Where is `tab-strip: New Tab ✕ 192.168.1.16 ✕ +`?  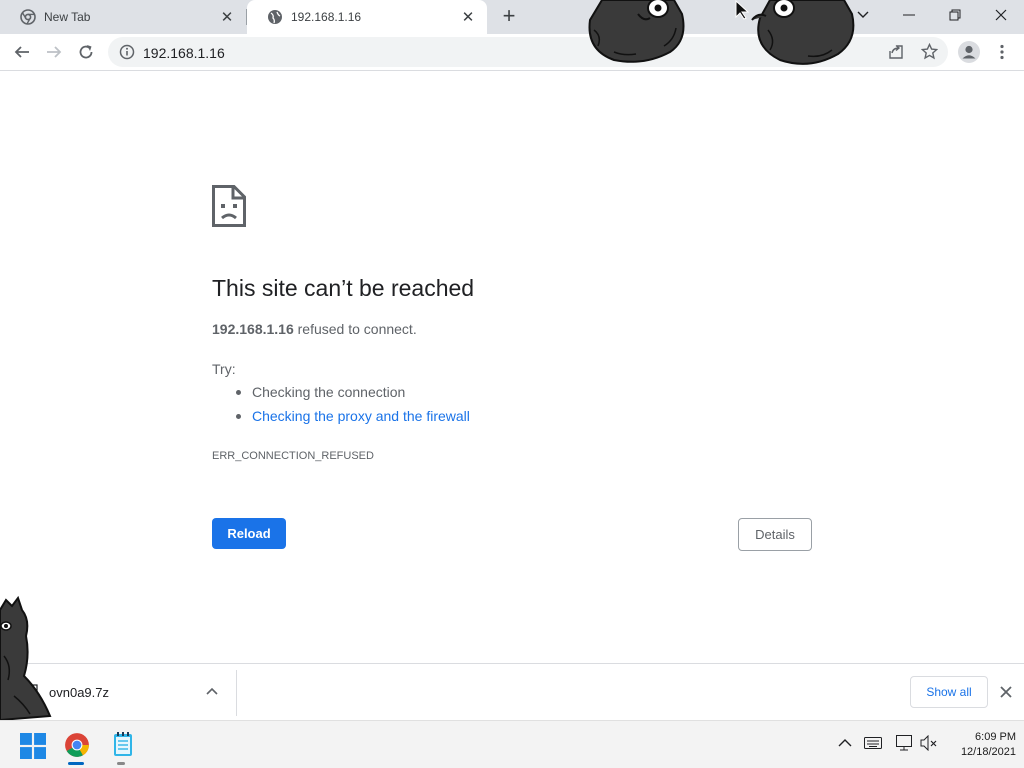 tab-strip: New Tab ✕ 192.168.1.16 ✕ + is located at coordinates (512, 17).